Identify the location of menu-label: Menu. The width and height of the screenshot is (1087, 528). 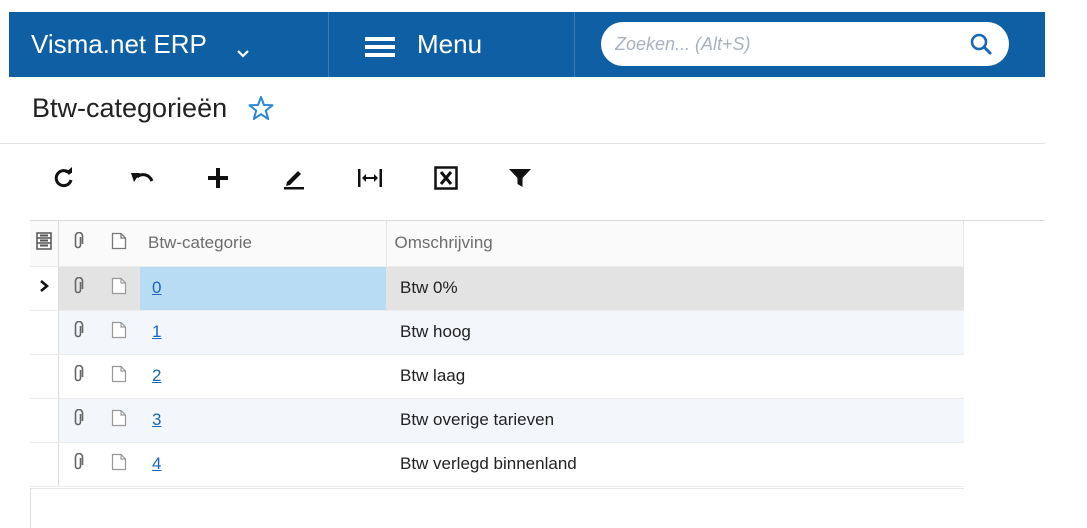
(450, 44).